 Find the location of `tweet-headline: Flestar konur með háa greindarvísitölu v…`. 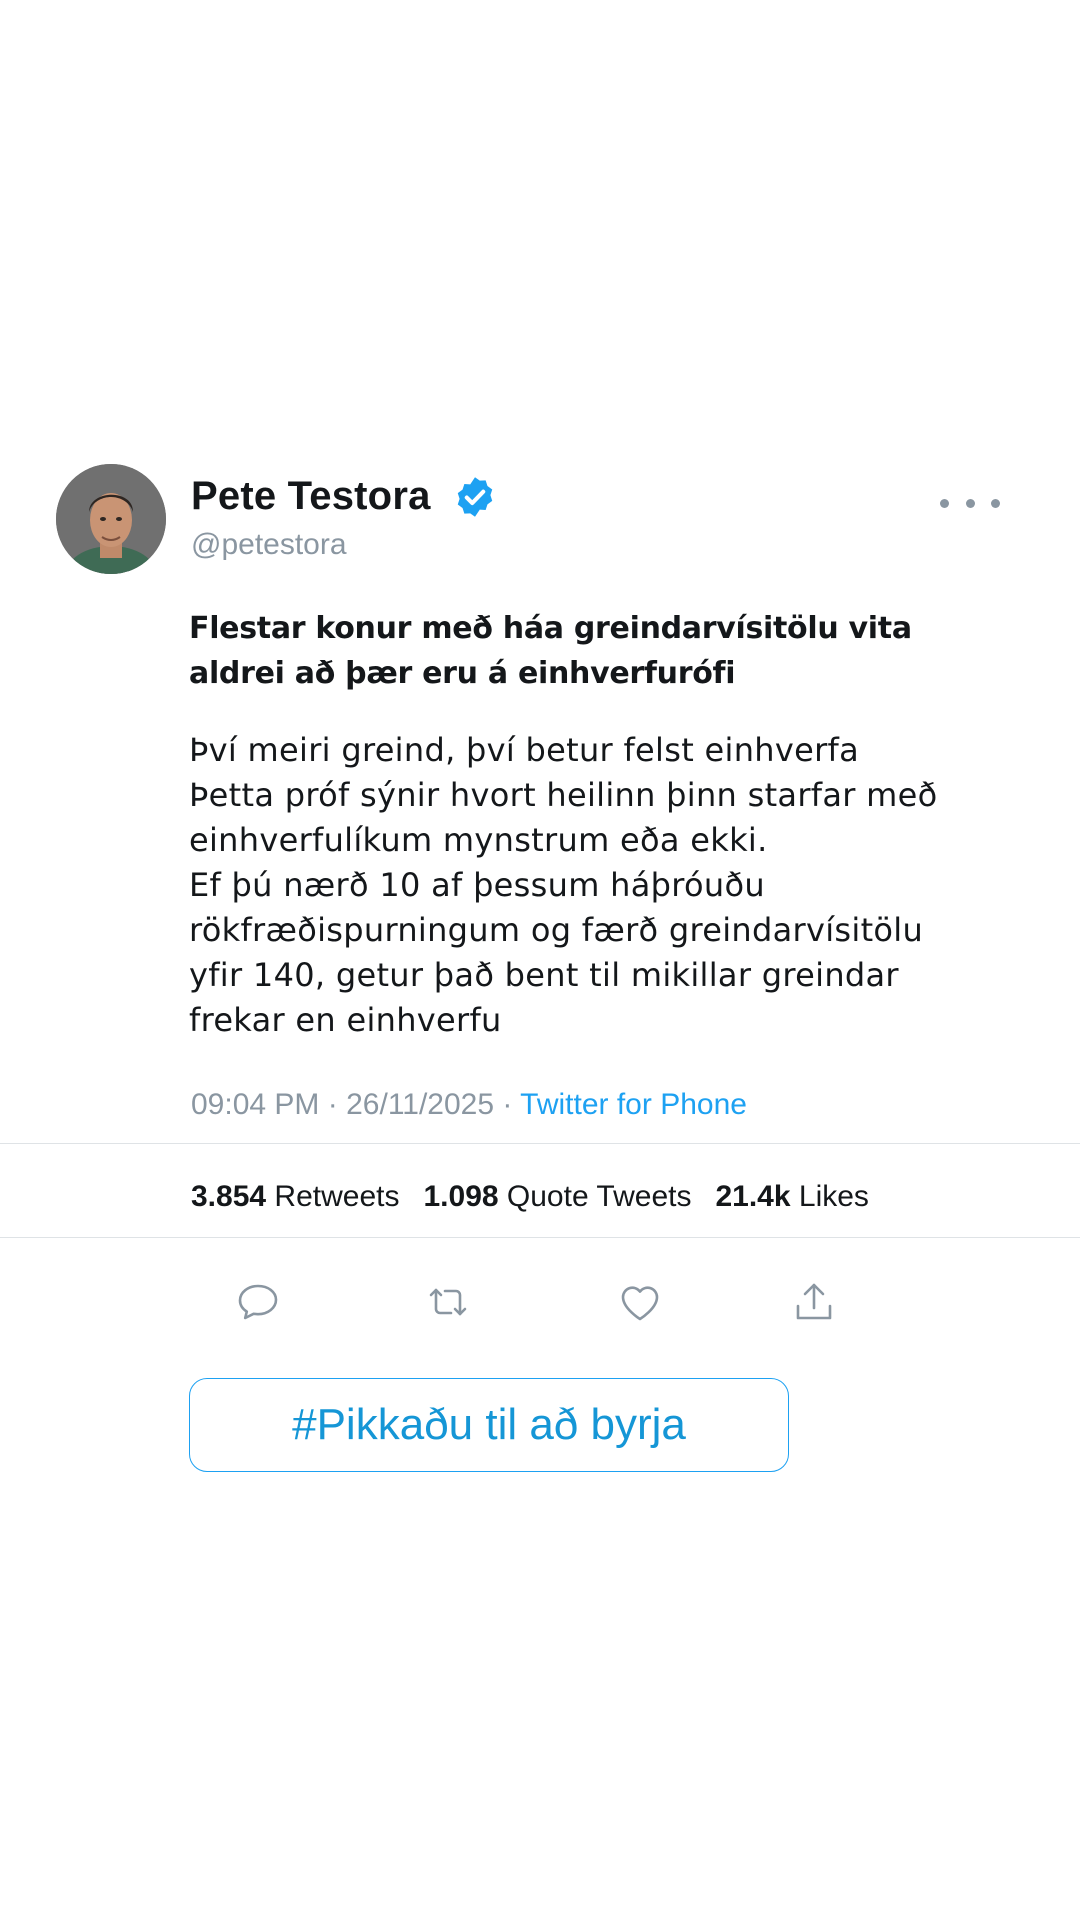

tweet-headline: Flestar konur með háa greindarvísitölu v… is located at coordinates (550, 651).